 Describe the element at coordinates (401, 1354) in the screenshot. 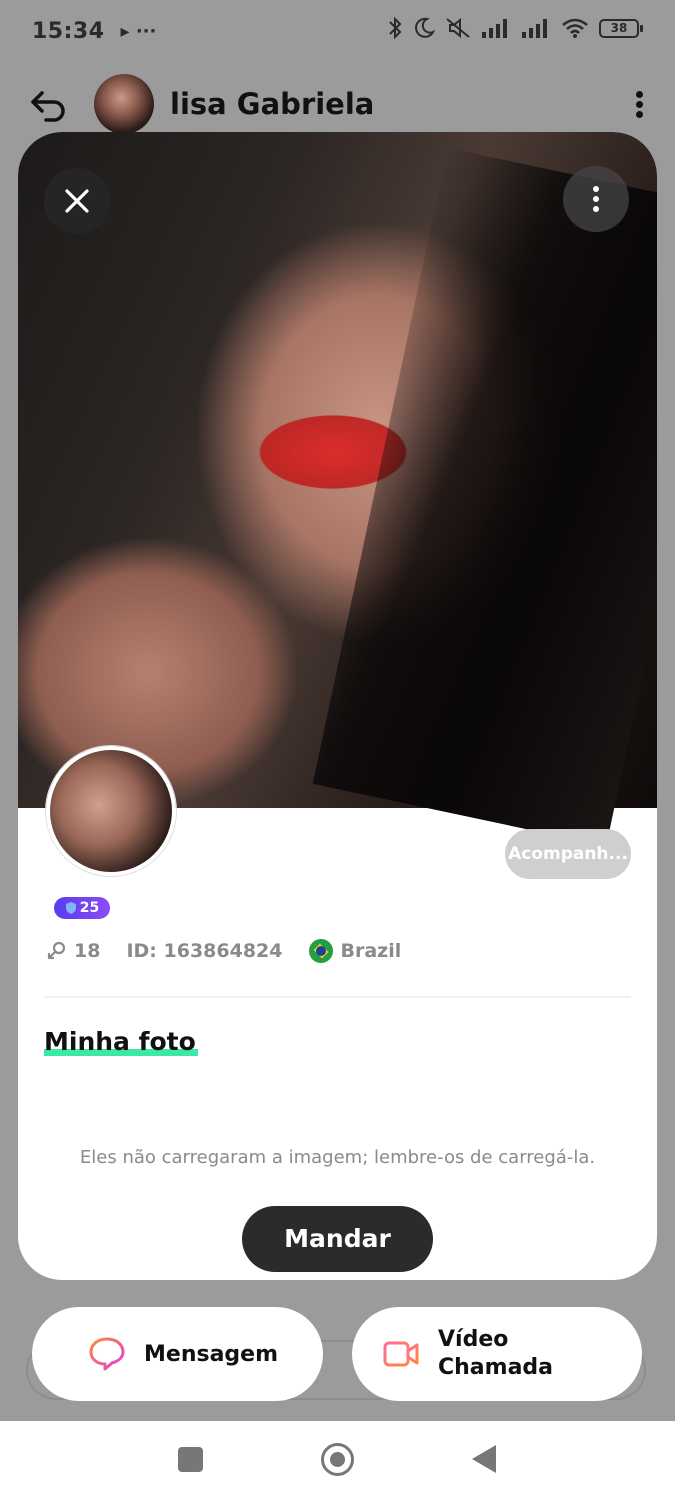

I see `video-camera-icon` at that location.